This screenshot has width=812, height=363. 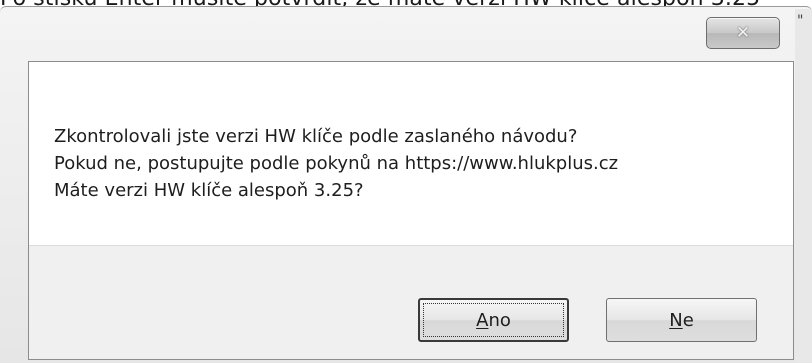 I want to click on no-button: Ne, so click(x=681, y=320).